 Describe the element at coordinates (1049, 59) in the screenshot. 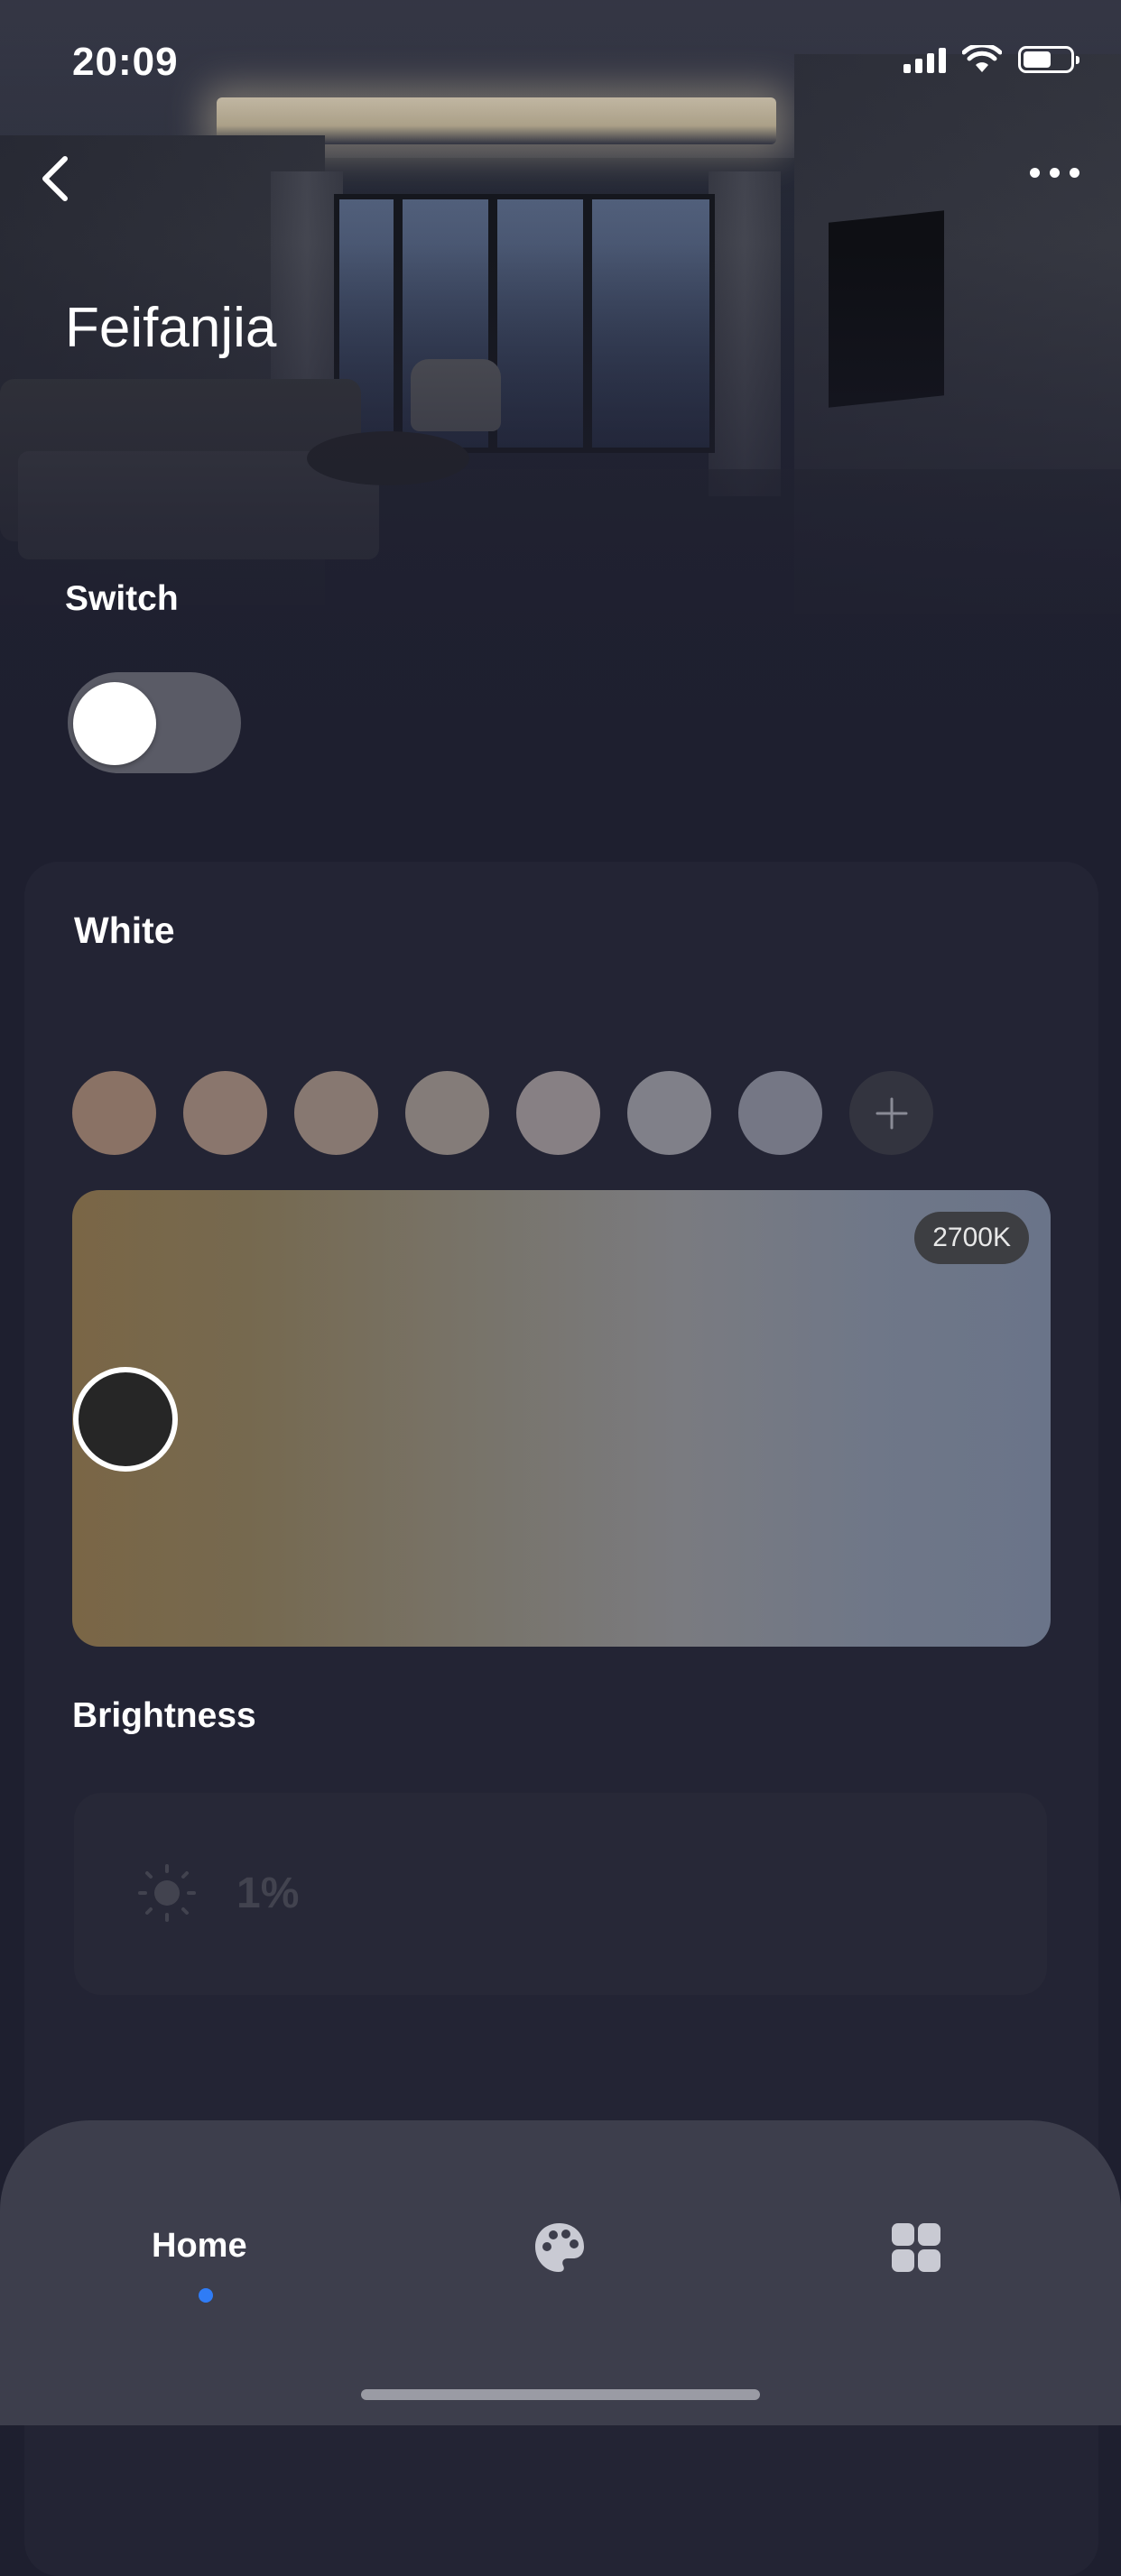

I see `battery-icon` at that location.